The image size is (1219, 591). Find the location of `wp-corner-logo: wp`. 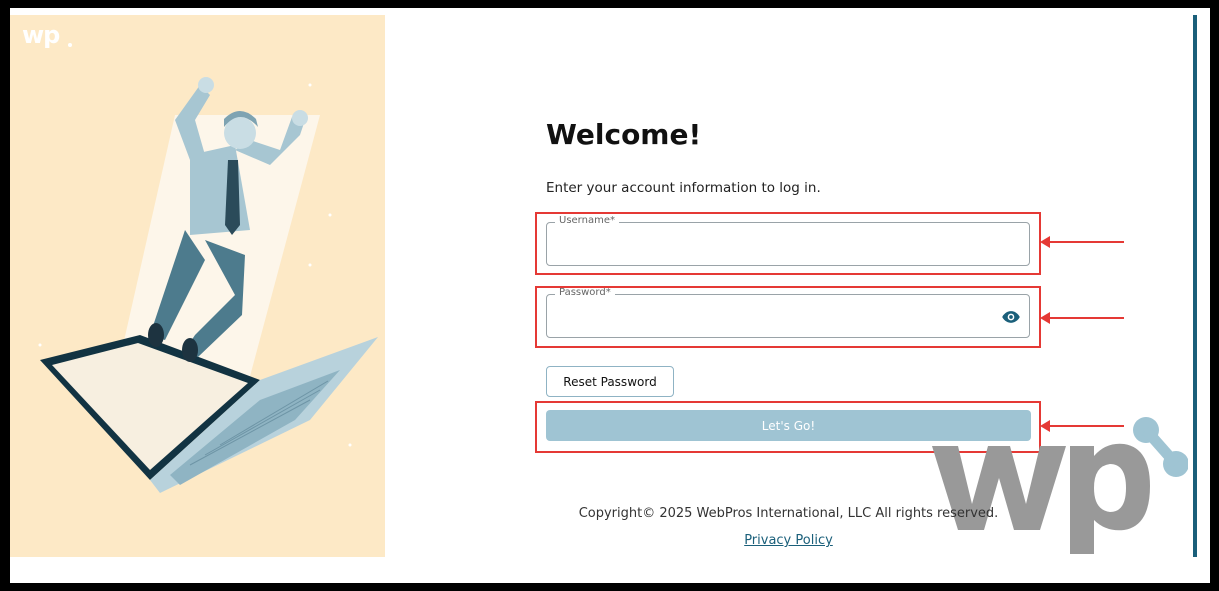

wp-corner-logo: wp is located at coordinates (41, 35).